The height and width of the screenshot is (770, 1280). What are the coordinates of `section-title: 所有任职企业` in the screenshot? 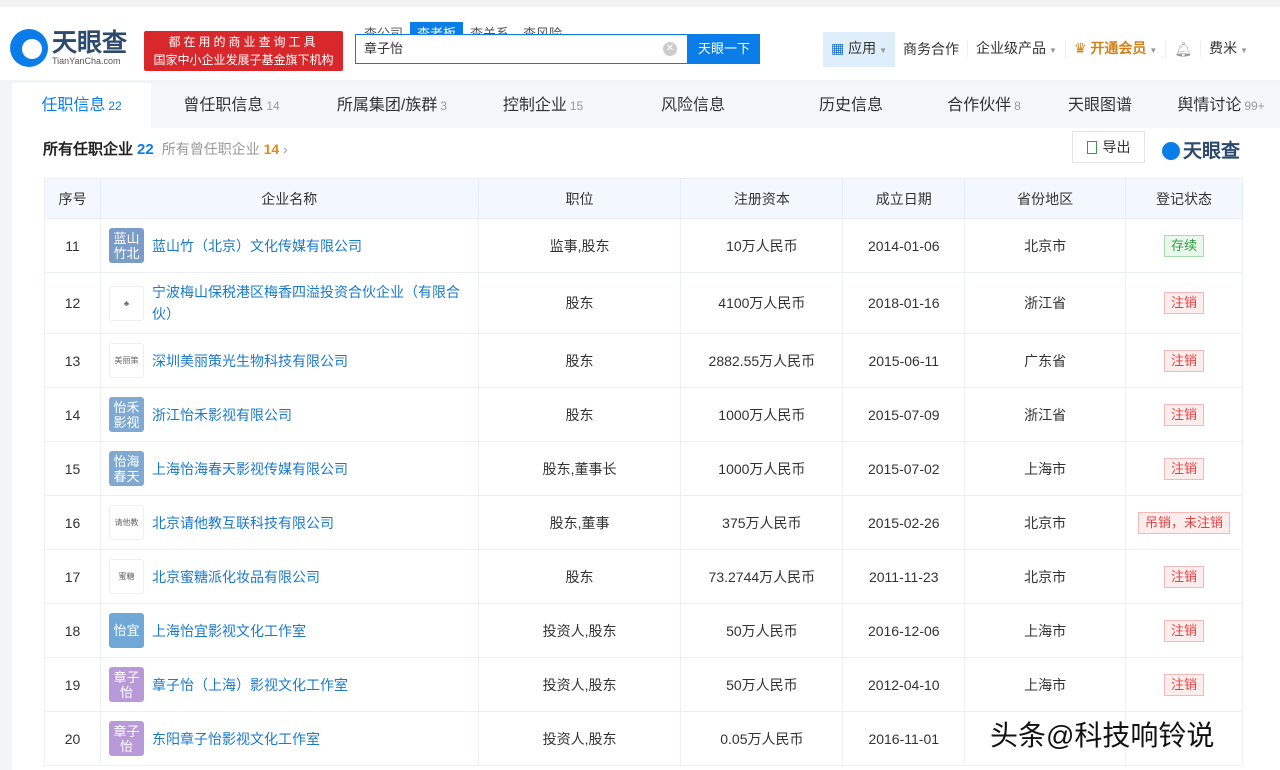 It's located at (88, 149).